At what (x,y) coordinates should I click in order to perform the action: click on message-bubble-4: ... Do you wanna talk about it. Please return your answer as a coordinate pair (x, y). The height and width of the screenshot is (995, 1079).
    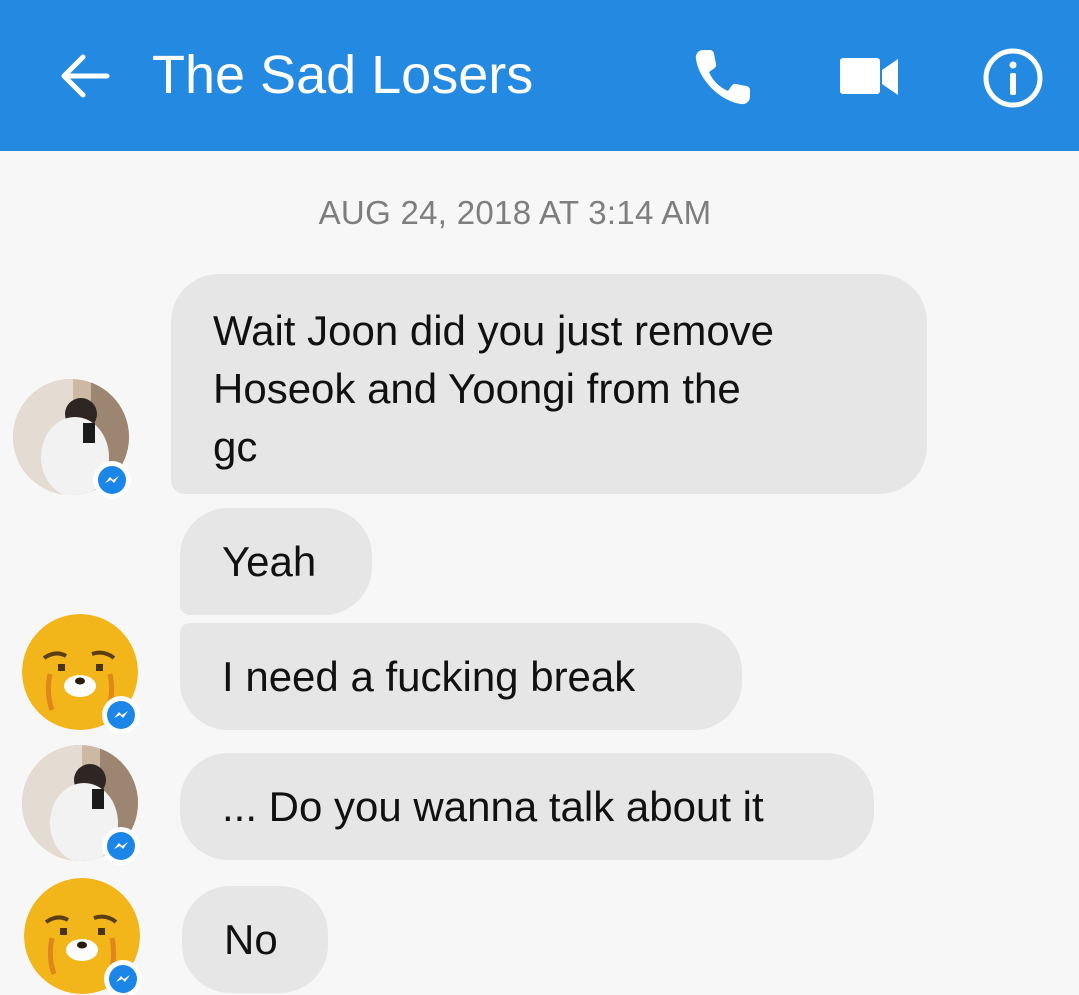
    Looking at the image, I should click on (527, 806).